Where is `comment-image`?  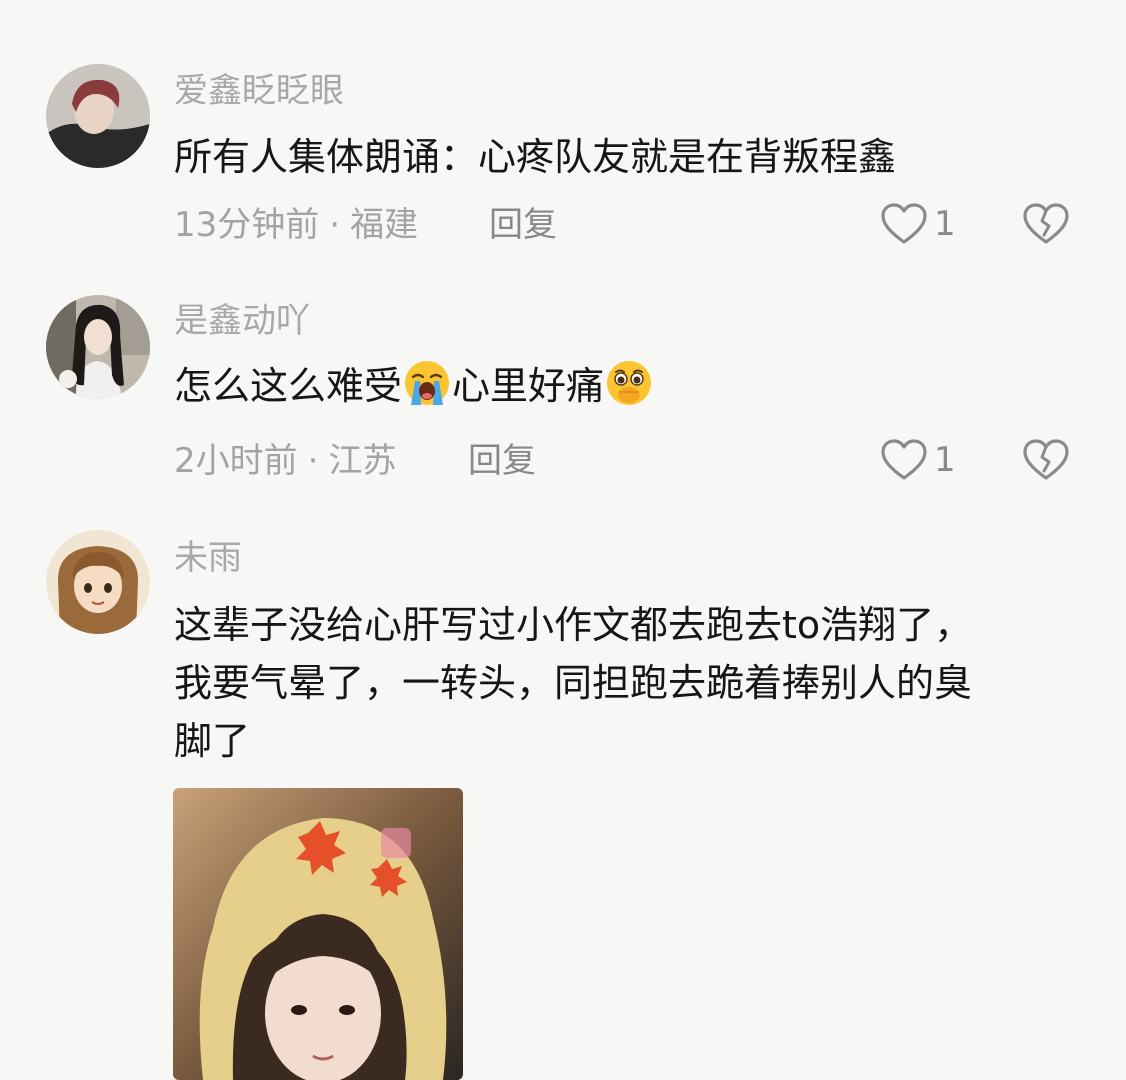
comment-image is located at coordinates (318, 934).